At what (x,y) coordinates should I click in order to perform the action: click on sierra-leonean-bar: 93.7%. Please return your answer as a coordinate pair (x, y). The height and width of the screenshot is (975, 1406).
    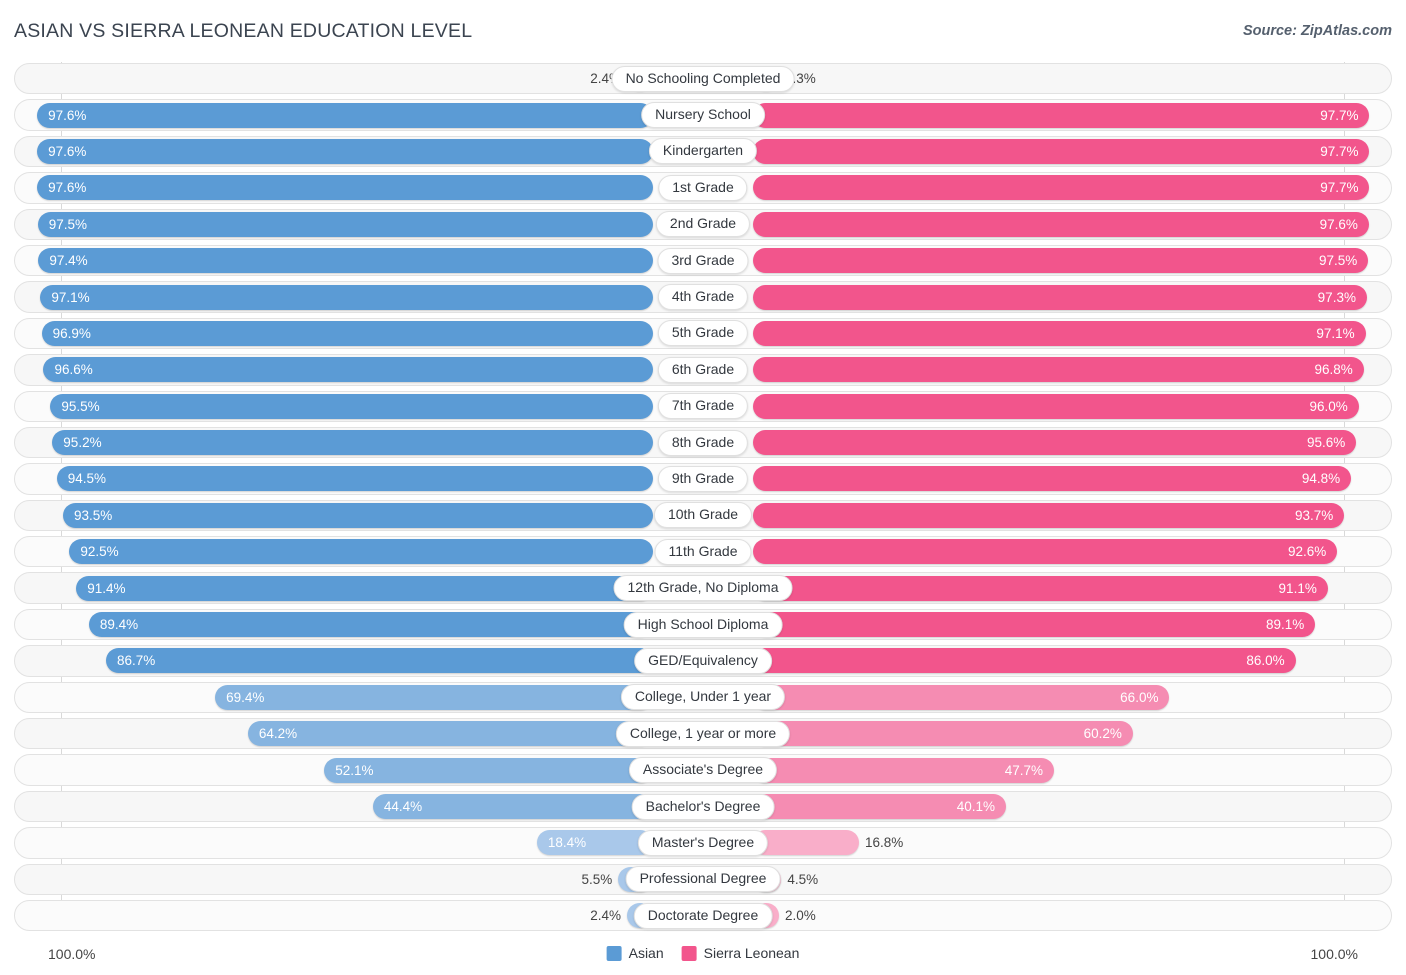
    Looking at the image, I should click on (1049, 515).